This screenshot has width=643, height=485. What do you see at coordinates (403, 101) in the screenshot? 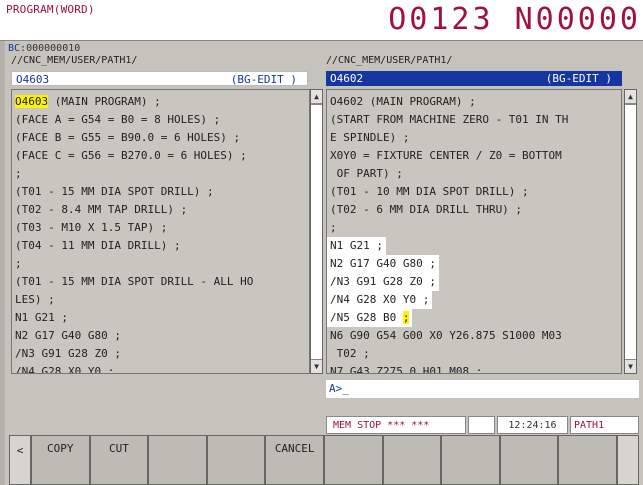
I see `code-text: O4602 (MAIN PROGRAM) ;` at bounding box center [403, 101].